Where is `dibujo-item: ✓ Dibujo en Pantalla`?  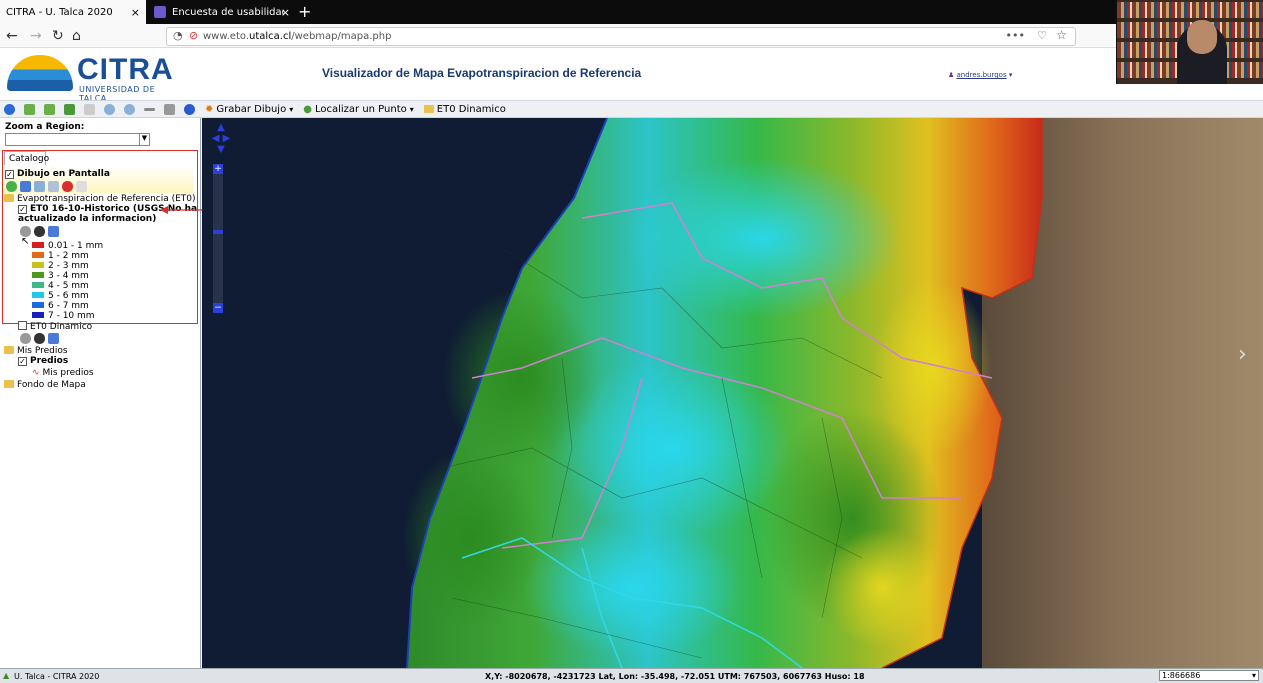
dibujo-item: ✓ Dibujo en Pantalla is located at coordinates (57, 174).